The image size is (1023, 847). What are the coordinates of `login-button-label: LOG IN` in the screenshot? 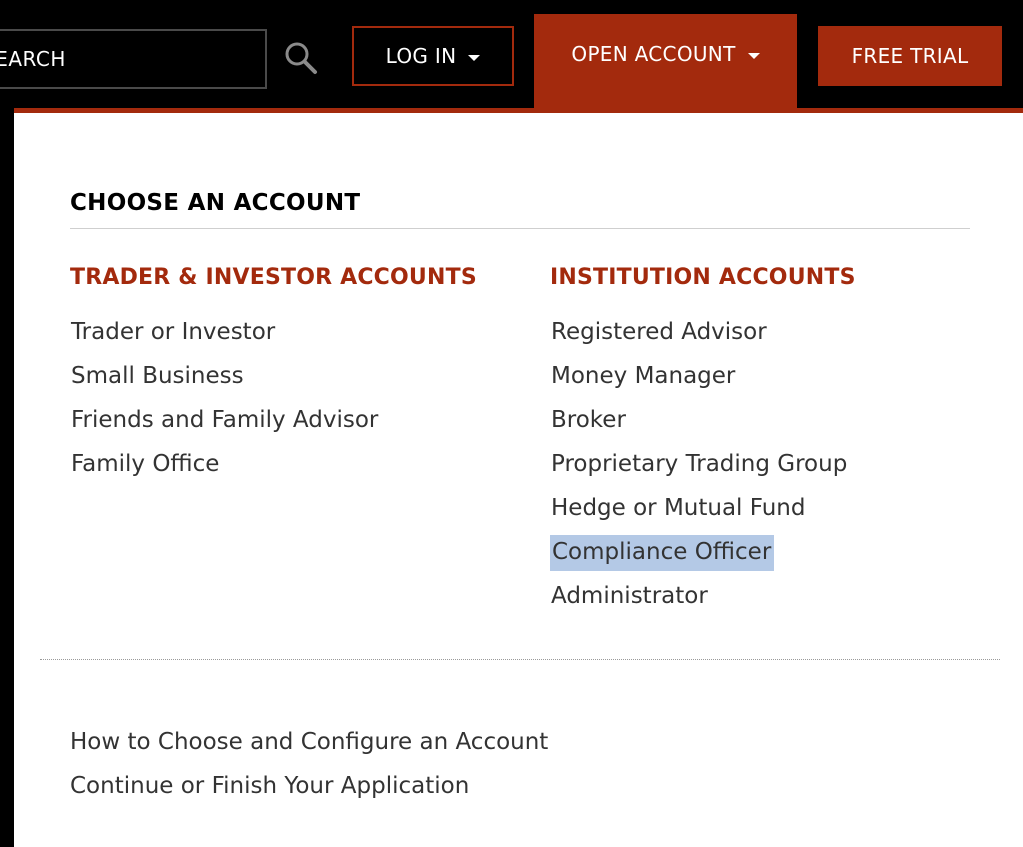 It's located at (421, 56).